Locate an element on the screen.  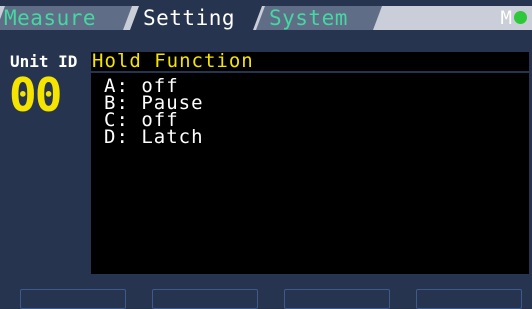
tab-setting-label: Setting is located at coordinates (189, 18).